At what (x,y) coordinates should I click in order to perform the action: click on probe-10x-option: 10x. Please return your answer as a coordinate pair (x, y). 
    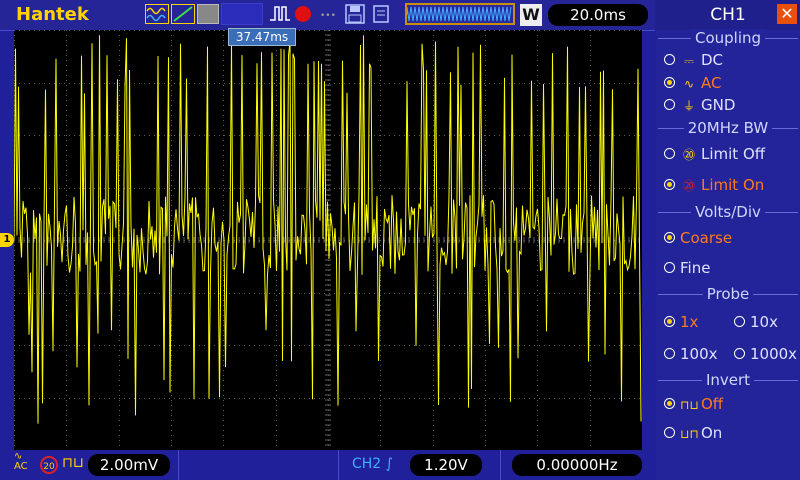
    Looking at the image, I should click on (756, 322).